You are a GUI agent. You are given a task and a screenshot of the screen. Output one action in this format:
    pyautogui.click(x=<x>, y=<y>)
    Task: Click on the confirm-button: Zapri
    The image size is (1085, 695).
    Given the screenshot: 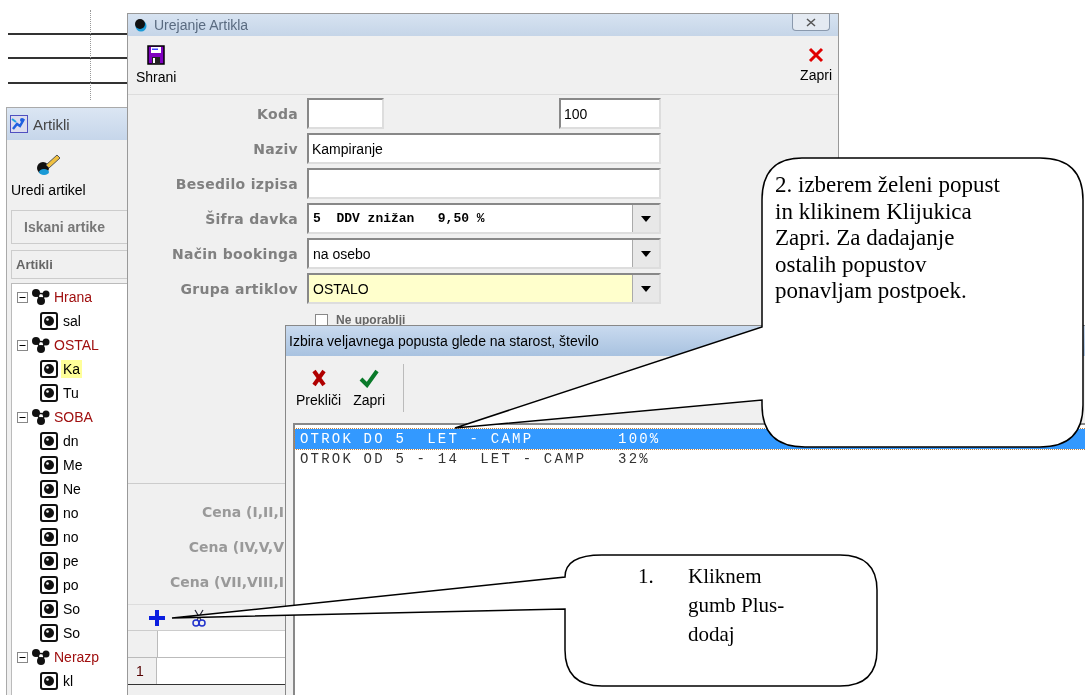 What is the action you would take?
    pyautogui.click(x=369, y=387)
    